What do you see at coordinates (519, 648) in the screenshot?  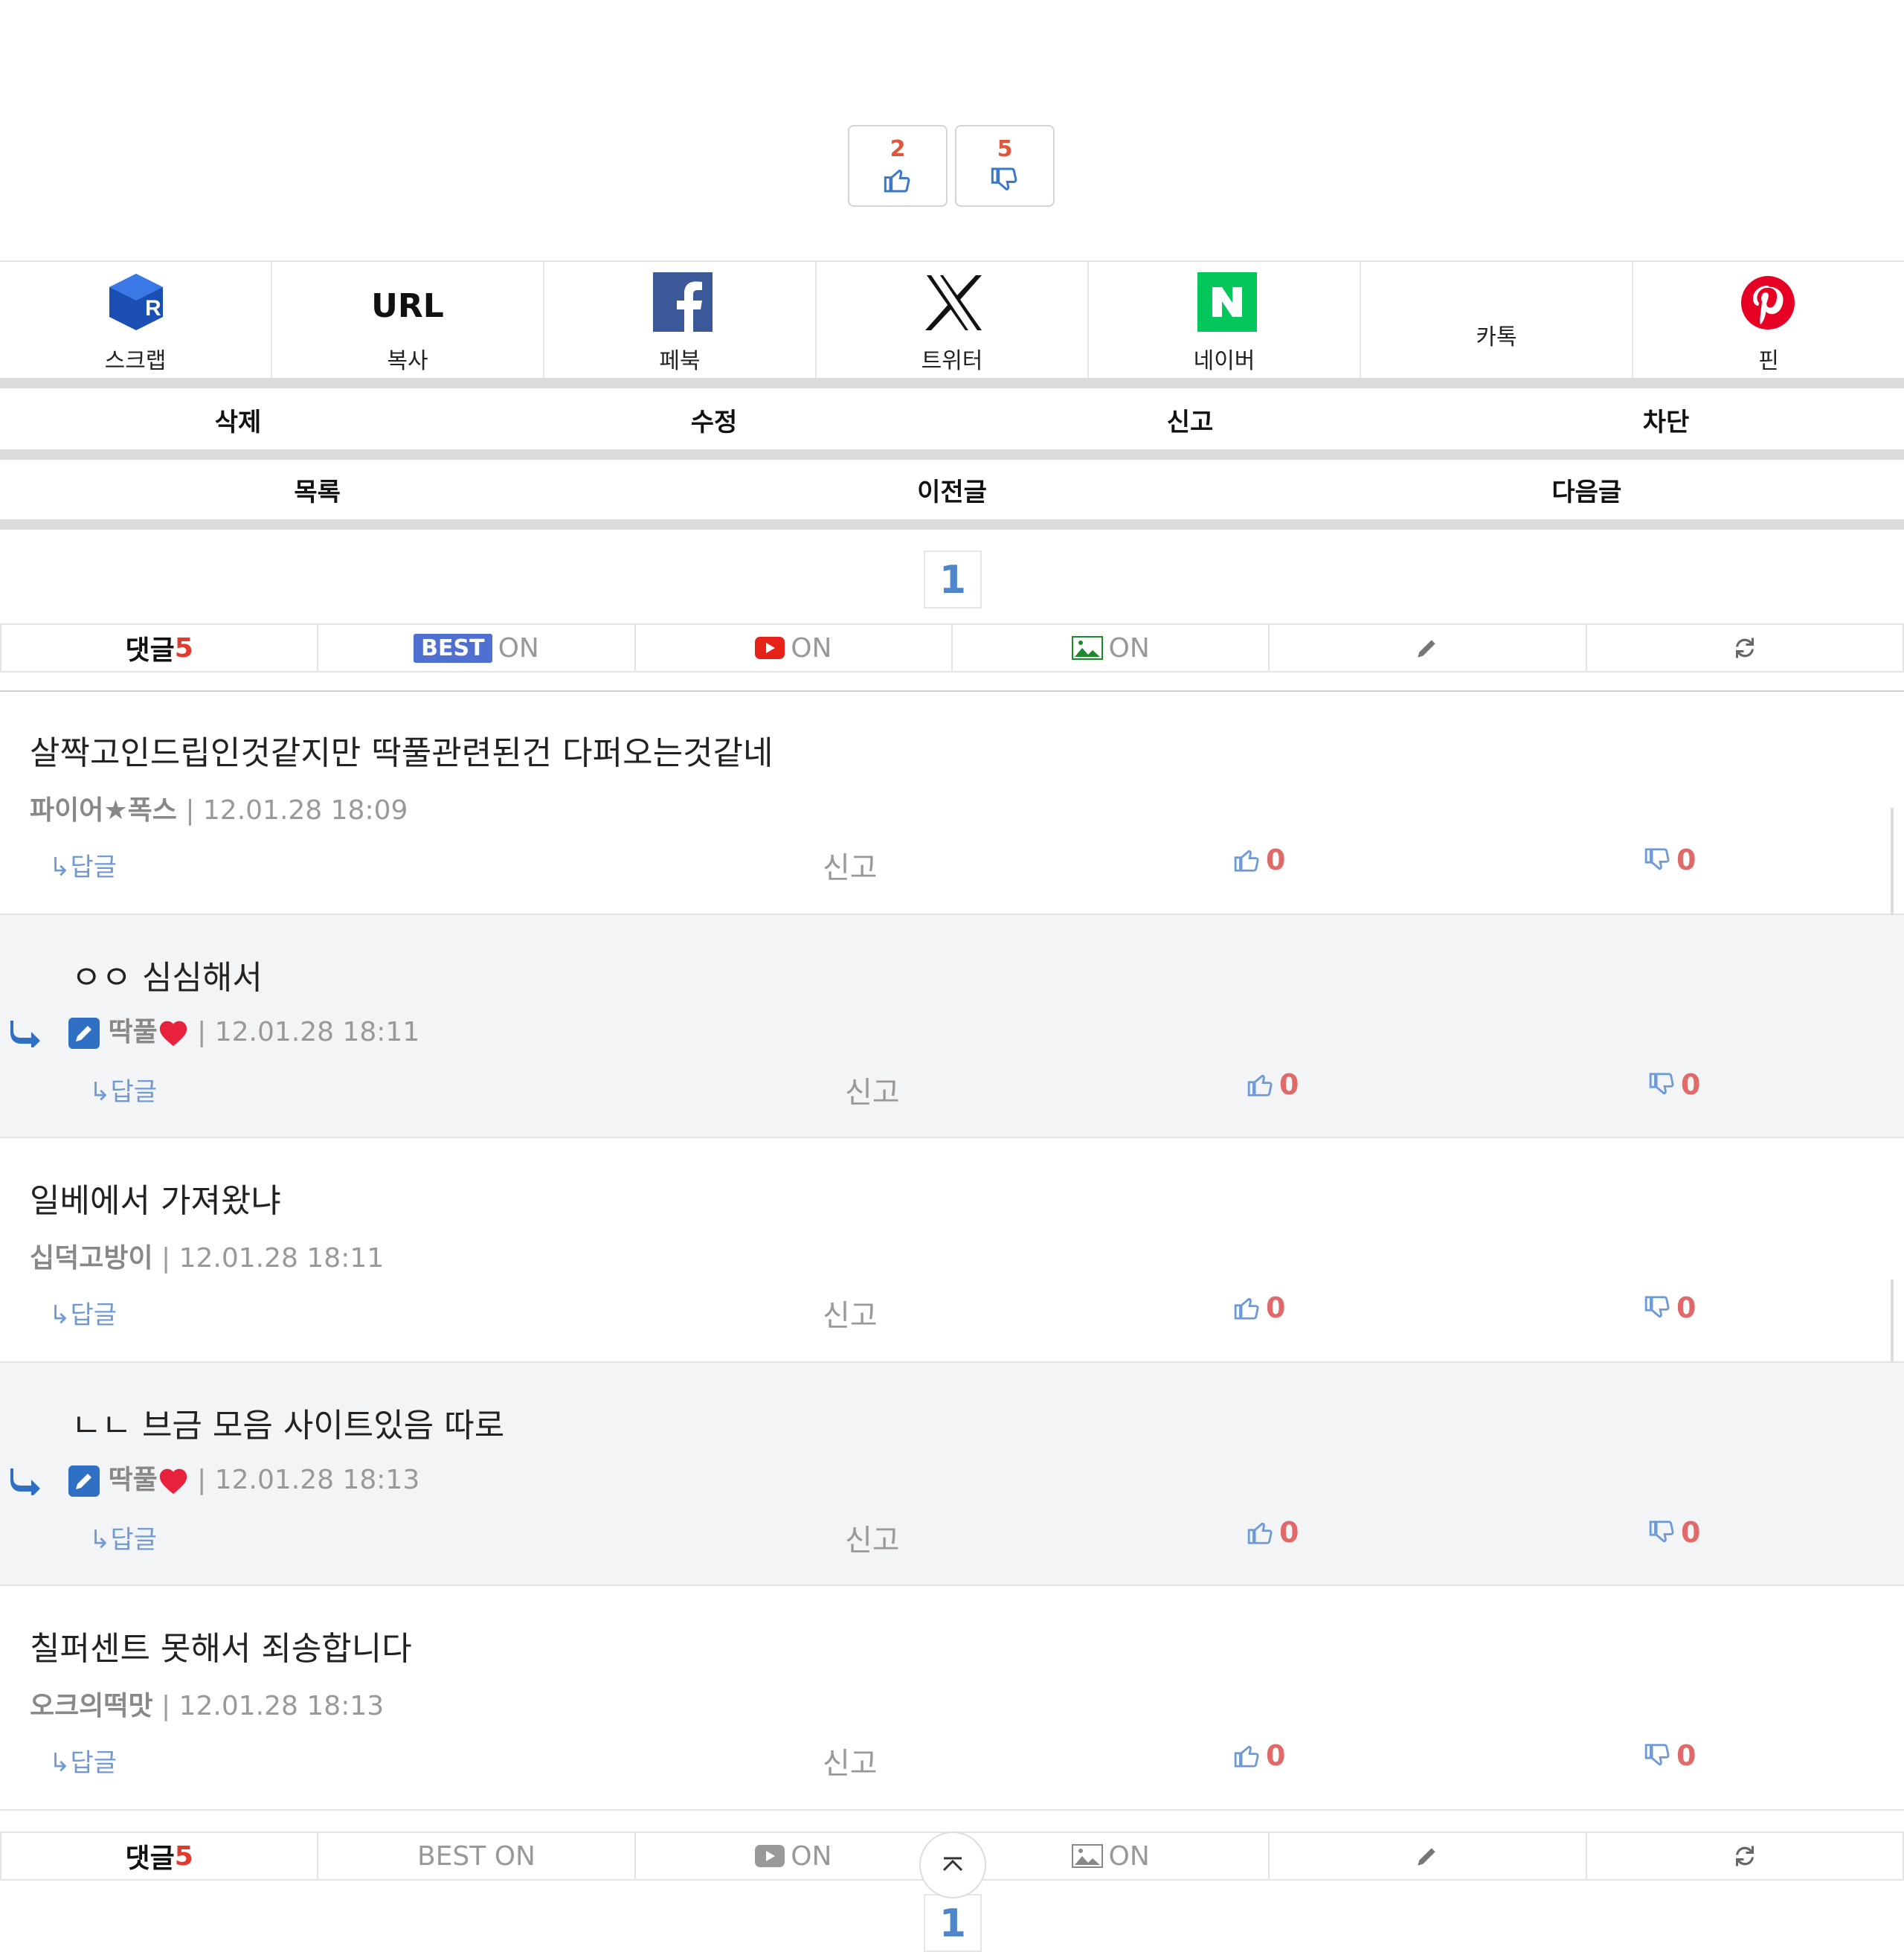 I see `best-on-label: ON` at bounding box center [519, 648].